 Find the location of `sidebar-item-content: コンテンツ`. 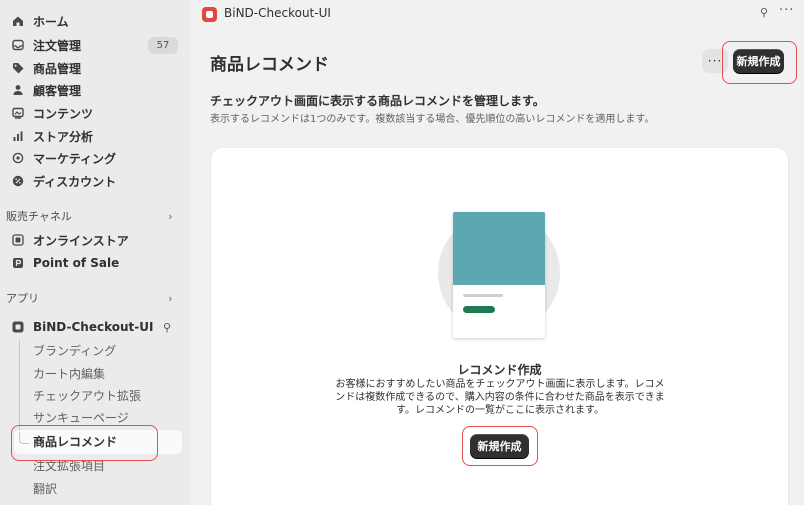

sidebar-item-content: コンテンツ is located at coordinates (95, 113).